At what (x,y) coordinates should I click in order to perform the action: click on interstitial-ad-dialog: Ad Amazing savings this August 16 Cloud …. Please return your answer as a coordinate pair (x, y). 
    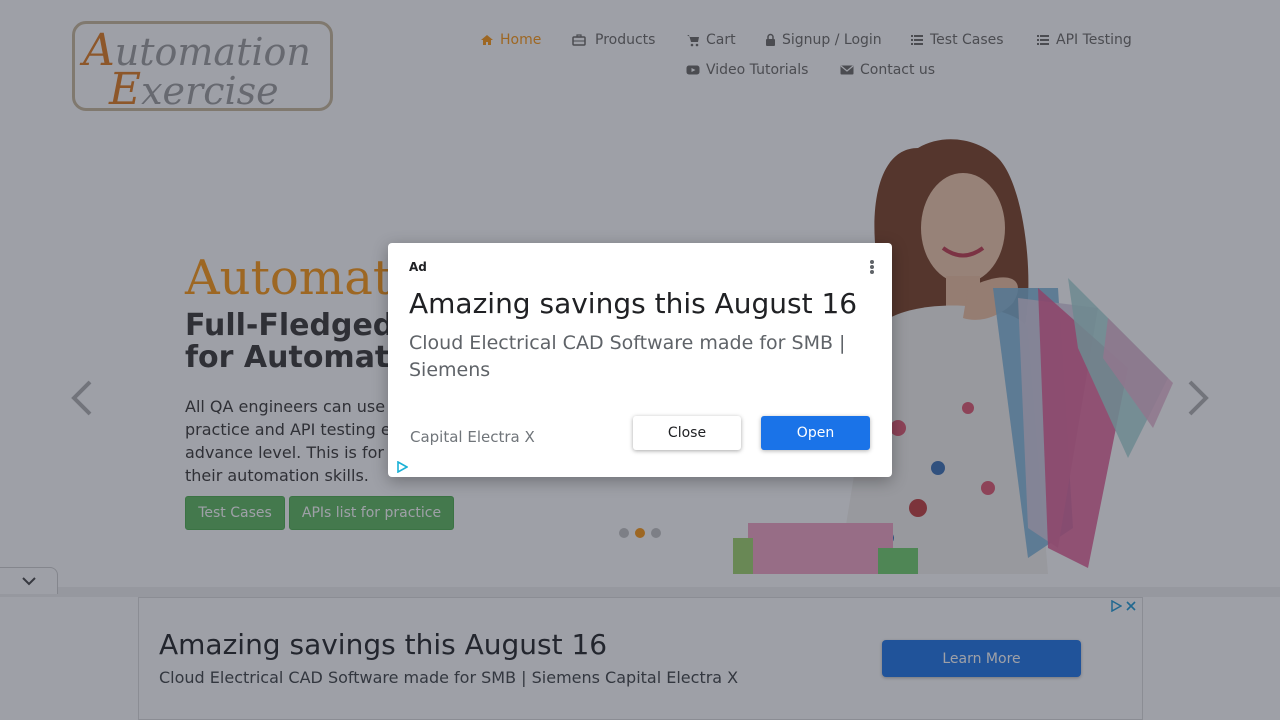
    Looking at the image, I should click on (640, 360).